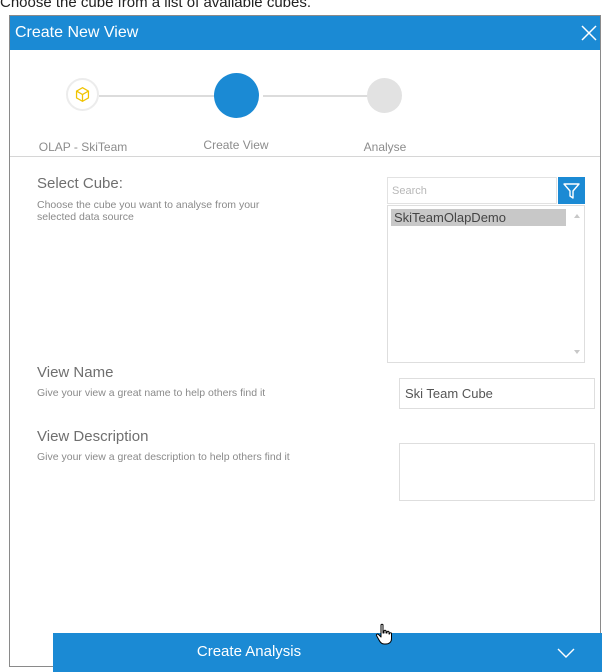 The width and height of the screenshot is (606, 672). What do you see at coordinates (577, 216) in the screenshot?
I see `scroll-up-icon` at bounding box center [577, 216].